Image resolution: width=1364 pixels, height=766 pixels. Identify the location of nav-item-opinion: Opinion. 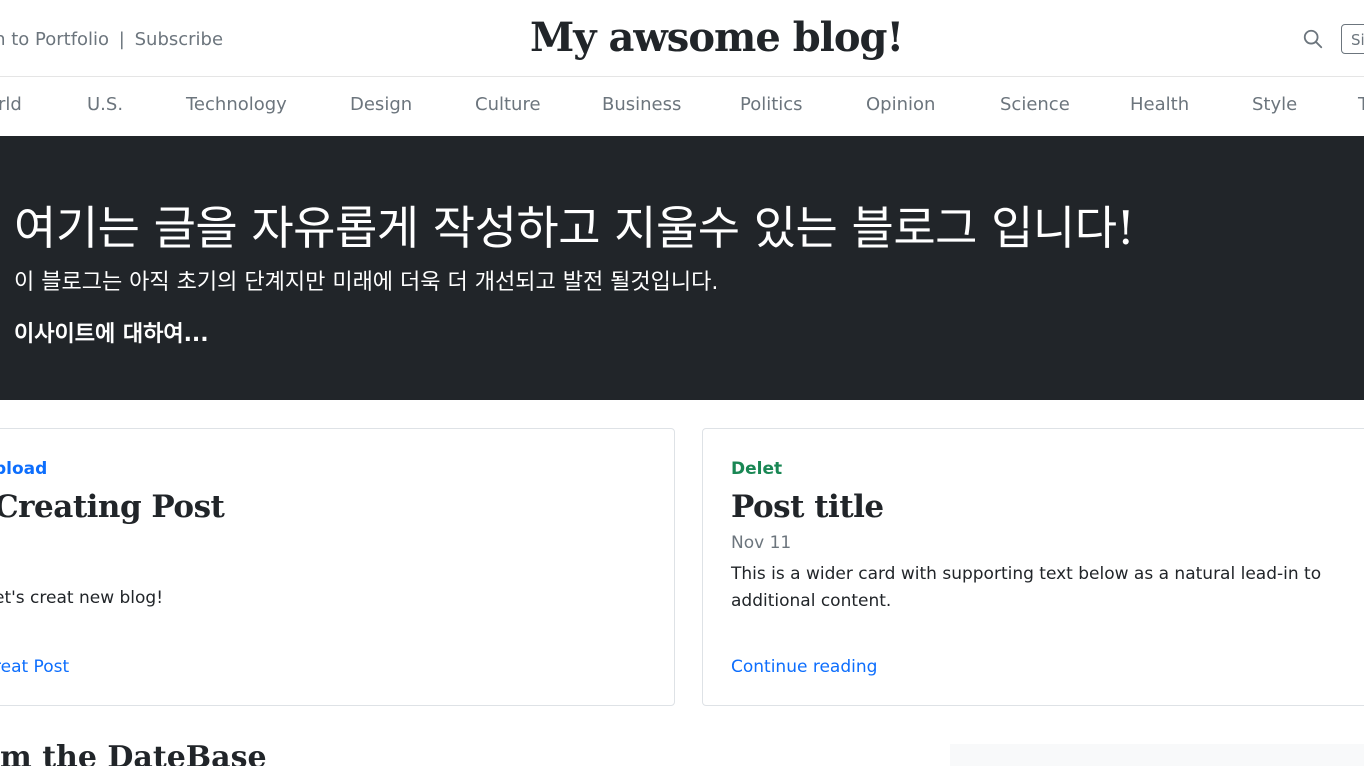
(900, 104).